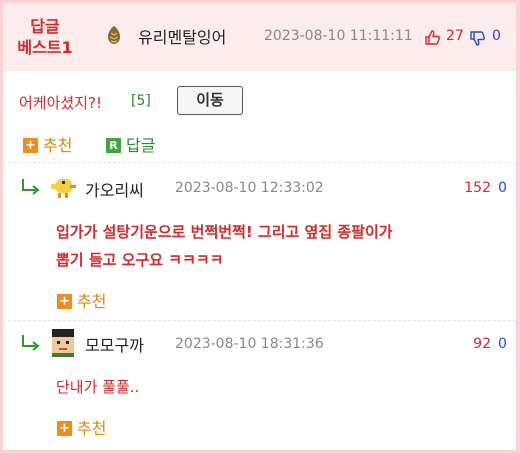 The image size is (520, 453). Describe the element at coordinates (45, 37) in the screenshot. I see `best-reply-badge: 답글 베스트1` at that location.